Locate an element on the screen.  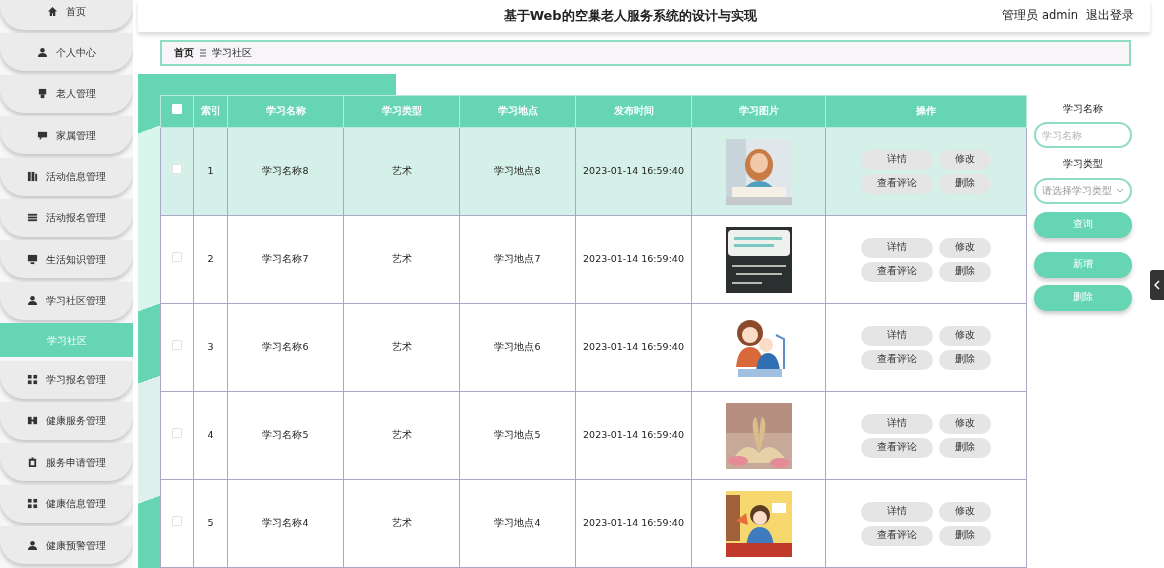
table-cell: 5 is located at coordinates (210, 523).